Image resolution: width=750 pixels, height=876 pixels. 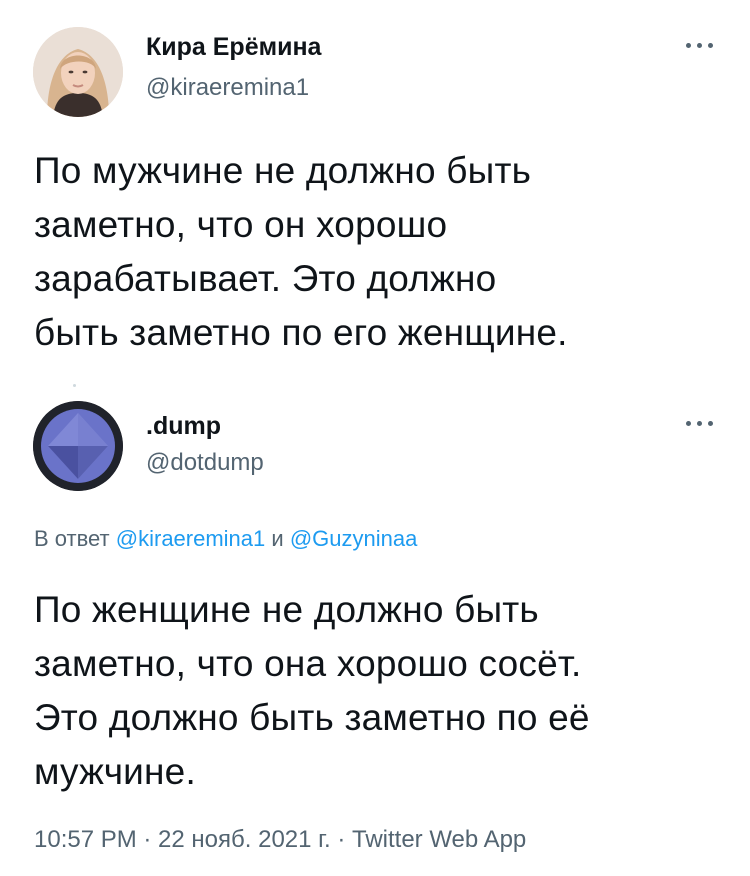 I want to click on tweet-header: Кира Ерёмина @kiraeremina1, so click(x=375, y=65).